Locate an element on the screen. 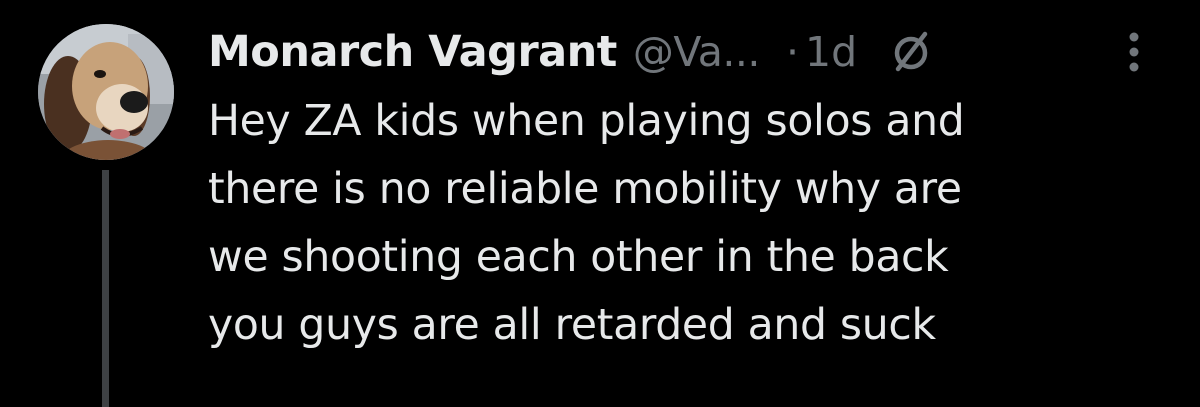  tweet-text-line: there is no reliable mobility why are is located at coordinates (585, 189).